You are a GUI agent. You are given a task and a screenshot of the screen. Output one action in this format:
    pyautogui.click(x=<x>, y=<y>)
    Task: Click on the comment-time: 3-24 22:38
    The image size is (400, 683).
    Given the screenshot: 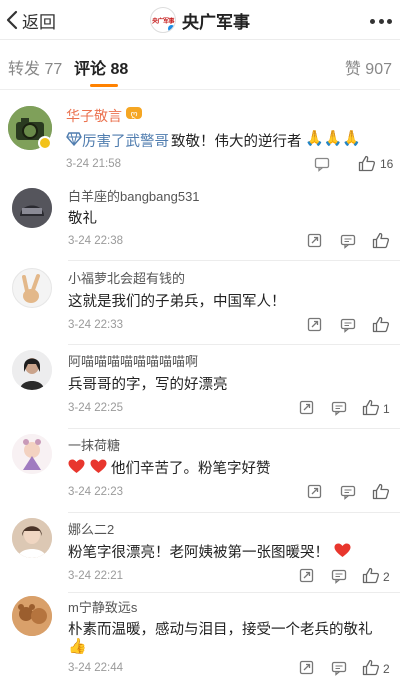 What is the action you would take?
    pyautogui.click(x=95, y=241)
    